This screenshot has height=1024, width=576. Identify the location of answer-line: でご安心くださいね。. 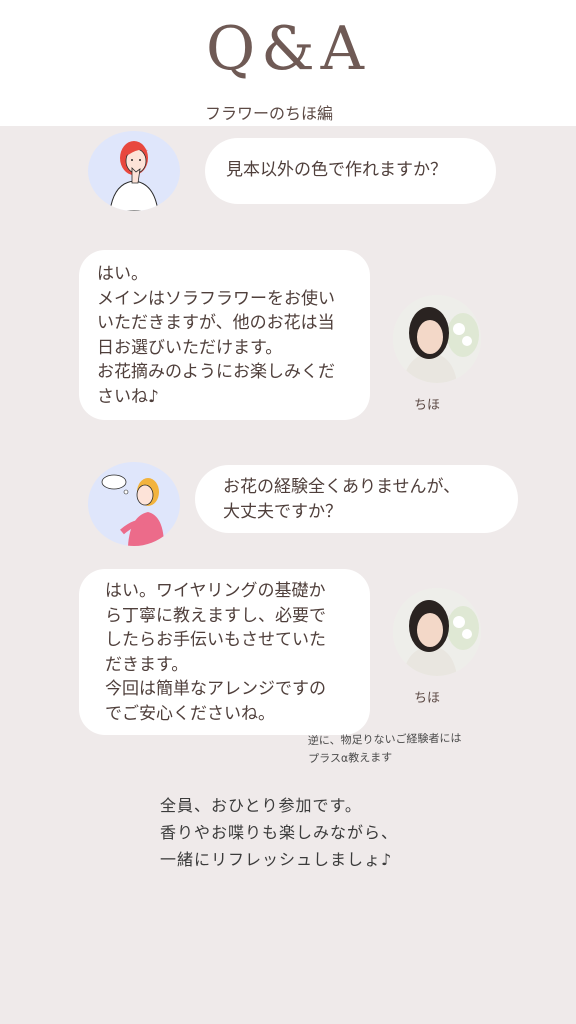
(190, 713).